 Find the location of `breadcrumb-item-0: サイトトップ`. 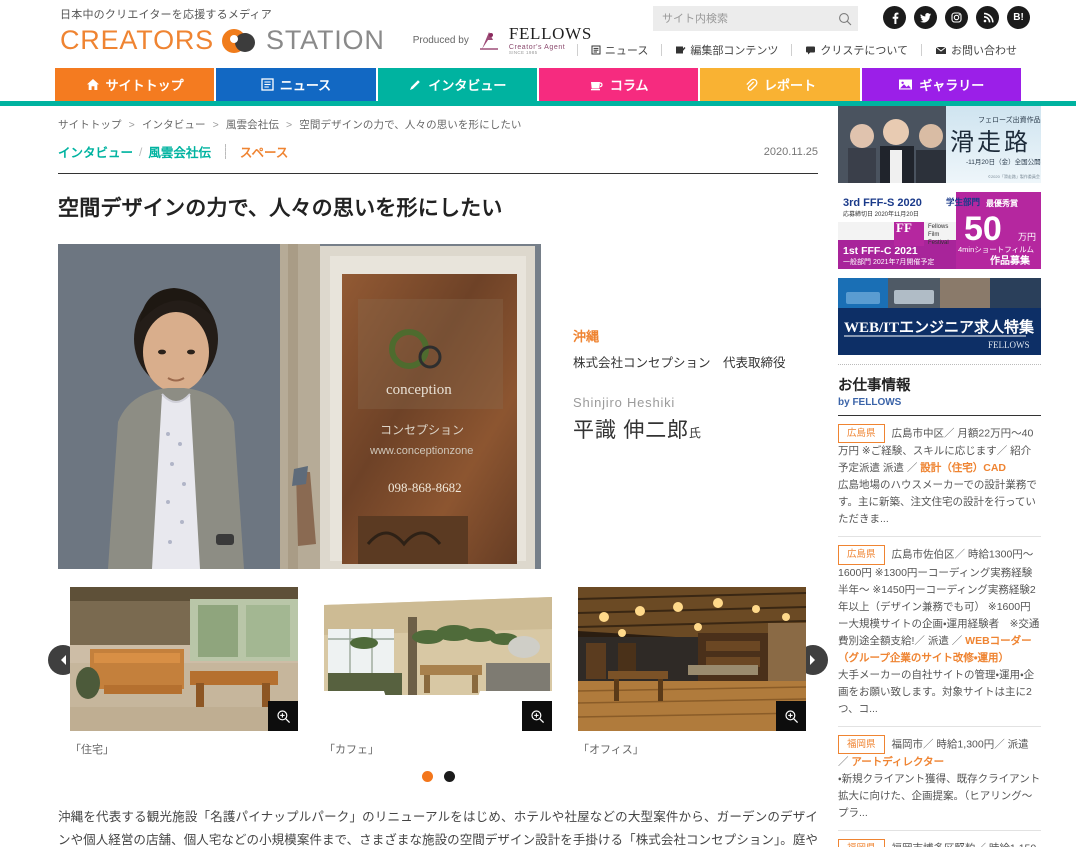

breadcrumb-item-0: サイトトップ is located at coordinates (90, 125).